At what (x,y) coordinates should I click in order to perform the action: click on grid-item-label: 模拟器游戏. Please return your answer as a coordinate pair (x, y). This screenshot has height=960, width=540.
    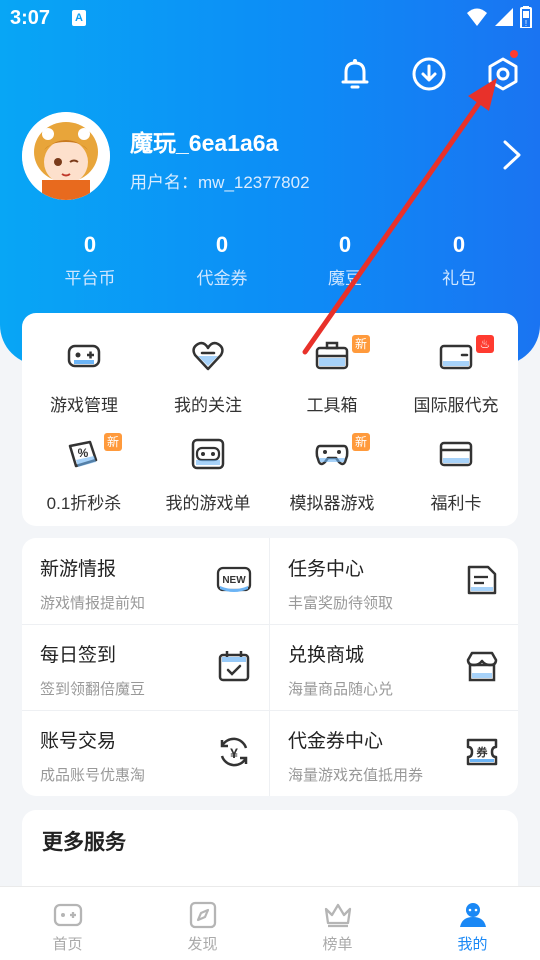
    Looking at the image, I should click on (332, 503).